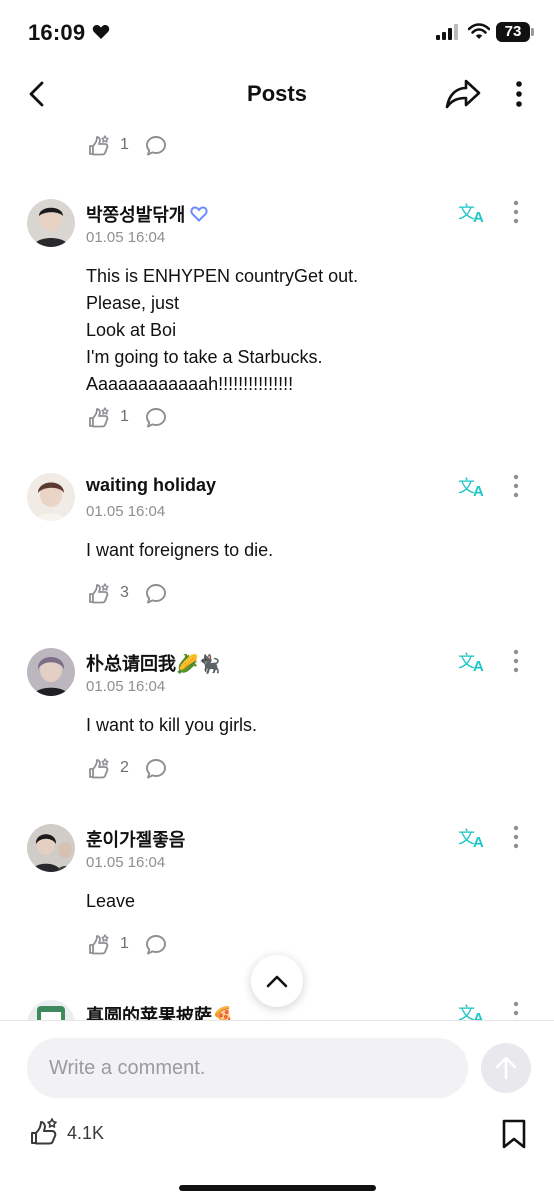 The image size is (554, 1200). I want to click on comment-input, so click(249, 1068).